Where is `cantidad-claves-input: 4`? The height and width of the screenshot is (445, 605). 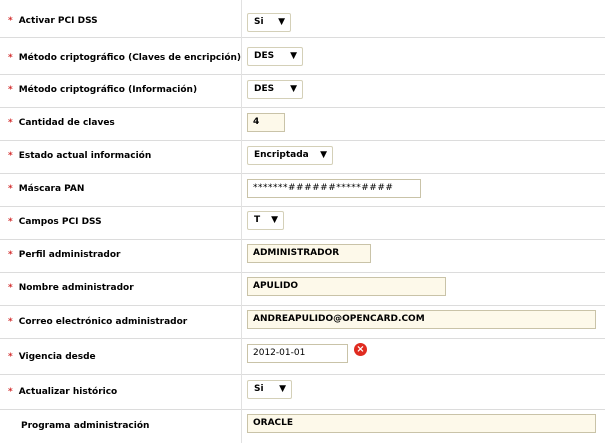
cantidad-claves-input: 4 is located at coordinates (266, 122).